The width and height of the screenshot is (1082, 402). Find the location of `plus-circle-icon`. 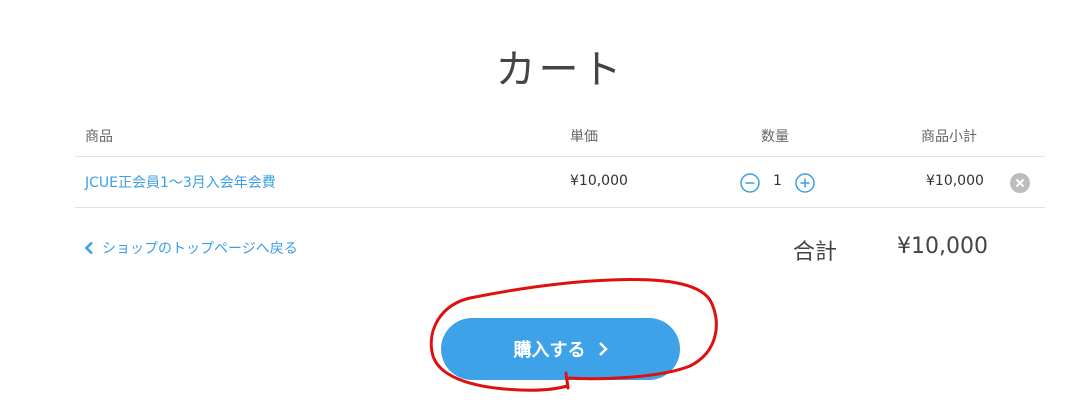

plus-circle-icon is located at coordinates (805, 183).